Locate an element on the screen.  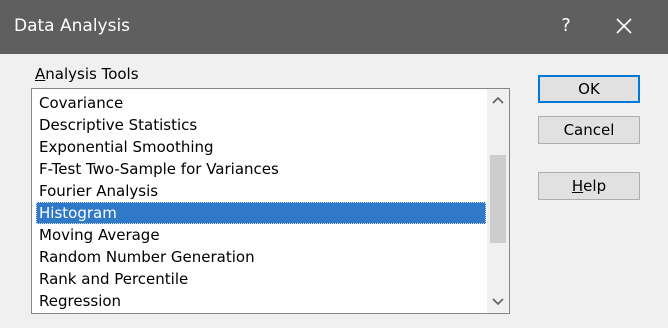
close-icon is located at coordinates (624, 26).